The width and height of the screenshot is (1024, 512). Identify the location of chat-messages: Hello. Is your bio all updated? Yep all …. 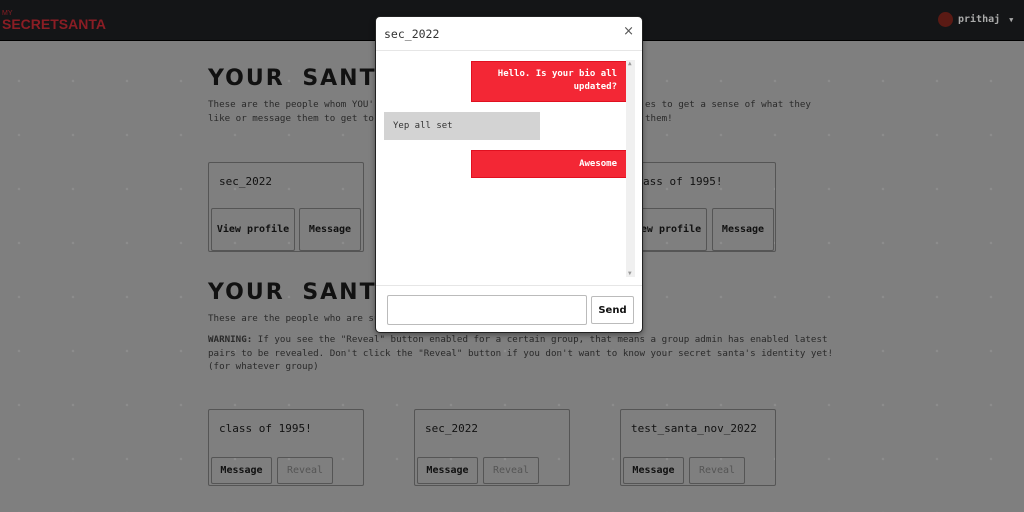
(509, 169).